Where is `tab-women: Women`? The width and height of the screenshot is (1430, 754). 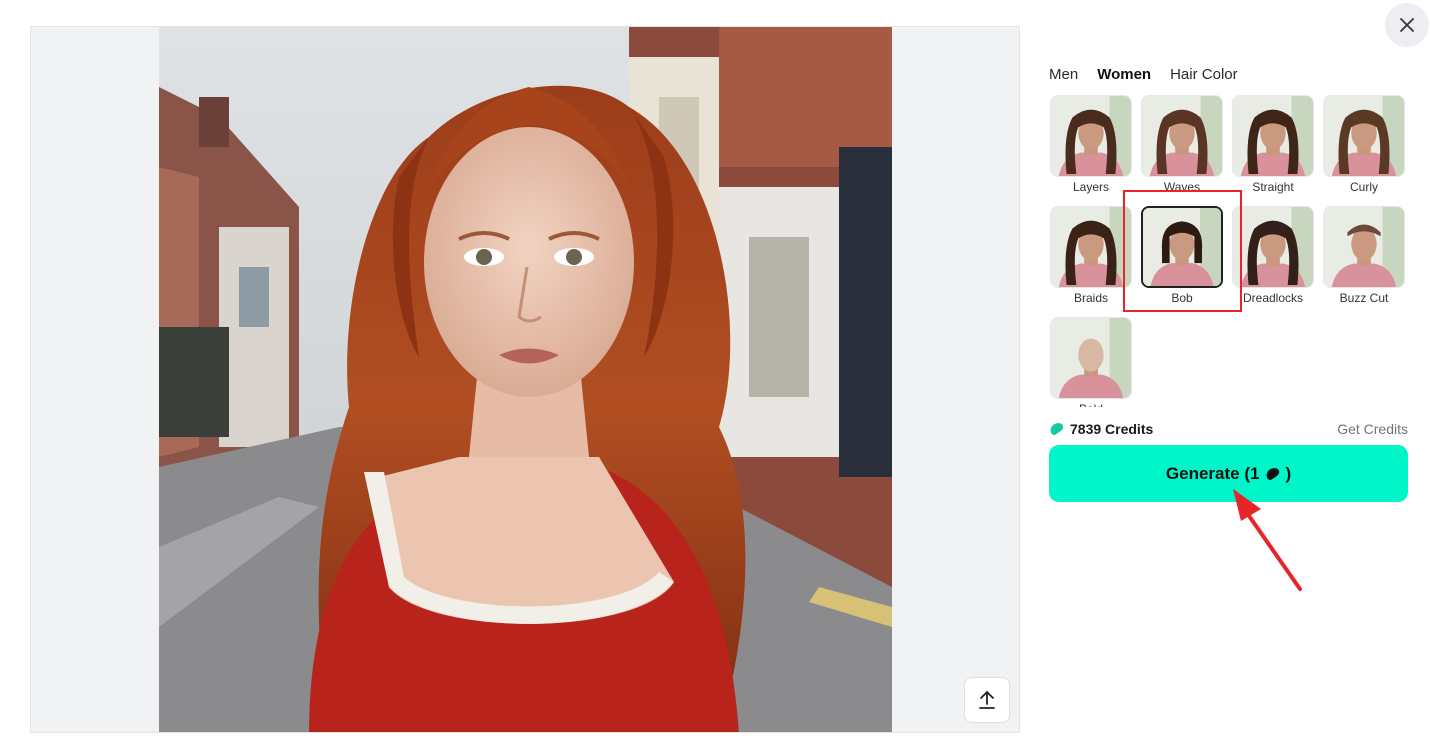
tab-women: Women is located at coordinates (1124, 74).